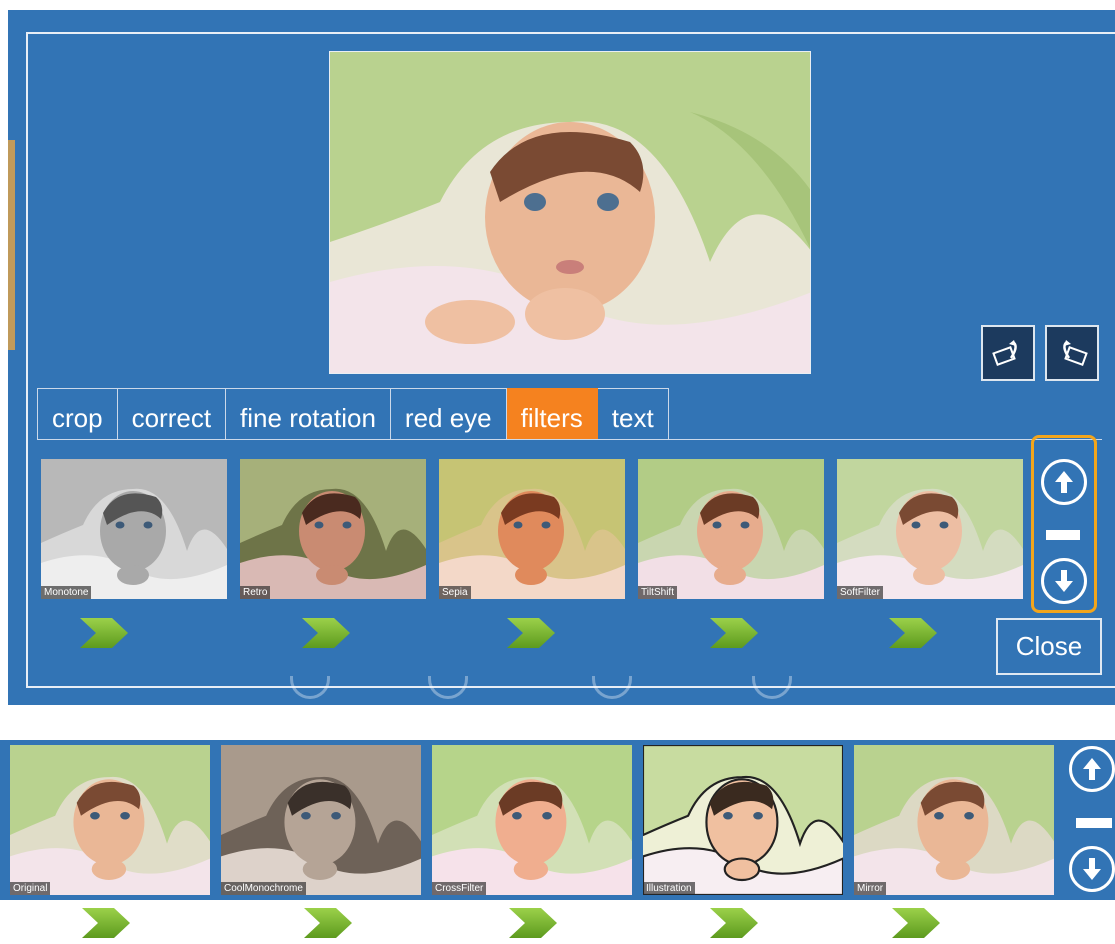 This screenshot has height=944, width=1115. What do you see at coordinates (633, 414) in the screenshot?
I see `tab-text: text` at bounding box center [633, 414].